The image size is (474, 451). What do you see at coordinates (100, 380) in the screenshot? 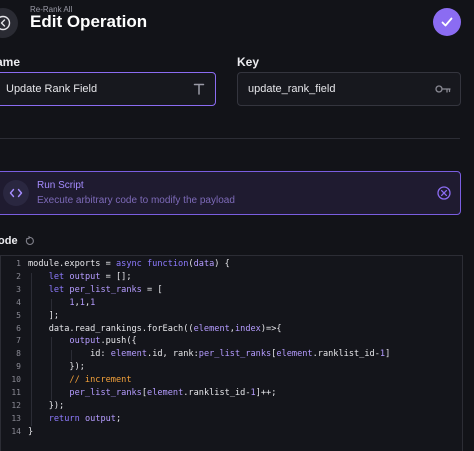
I see `code-token: // increment` at bounding box center [100, 380].